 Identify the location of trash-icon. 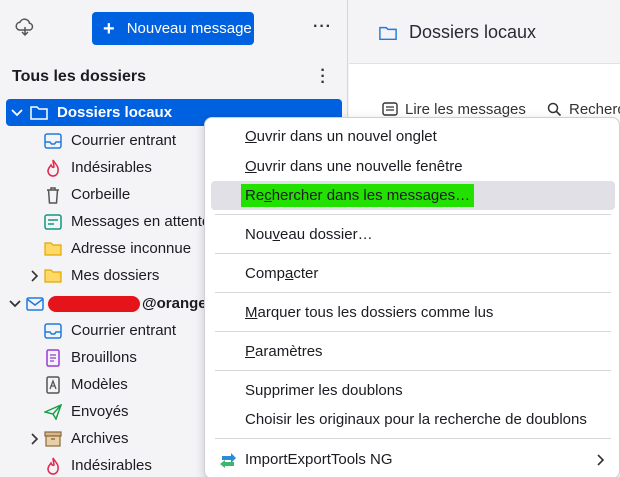
(53, 195).